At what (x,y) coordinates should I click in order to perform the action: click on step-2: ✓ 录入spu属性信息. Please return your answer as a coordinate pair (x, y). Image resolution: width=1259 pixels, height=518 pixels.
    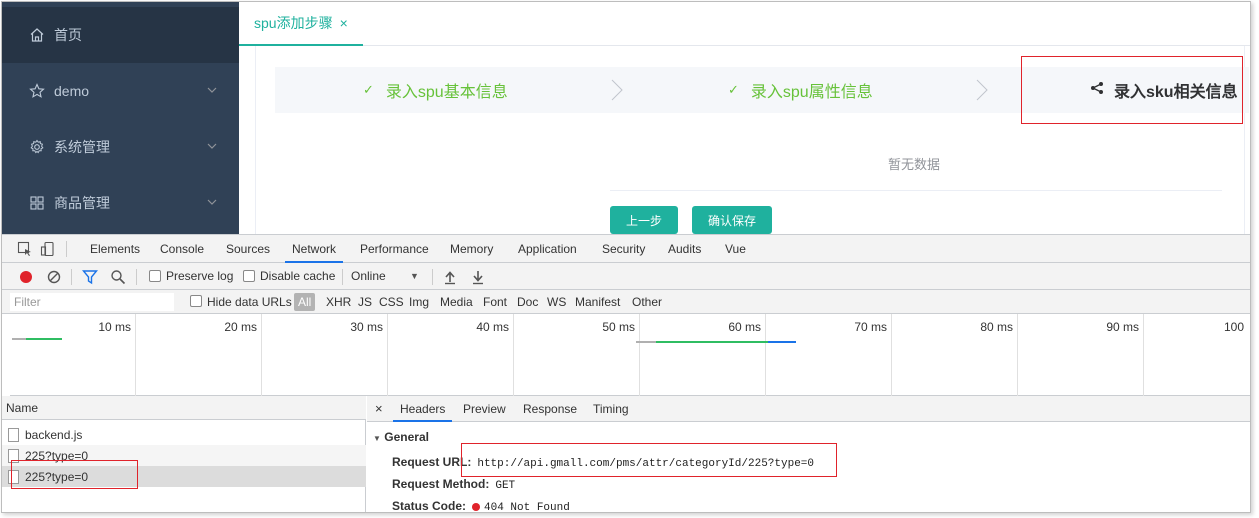
    Looking at the image, I should click on (800, 90).